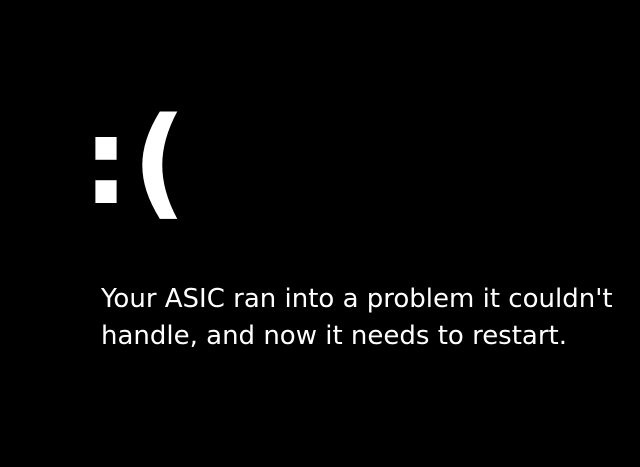 The image size is (640, 467). I want to click on sad-face-icon: :(, so click(135, 162).